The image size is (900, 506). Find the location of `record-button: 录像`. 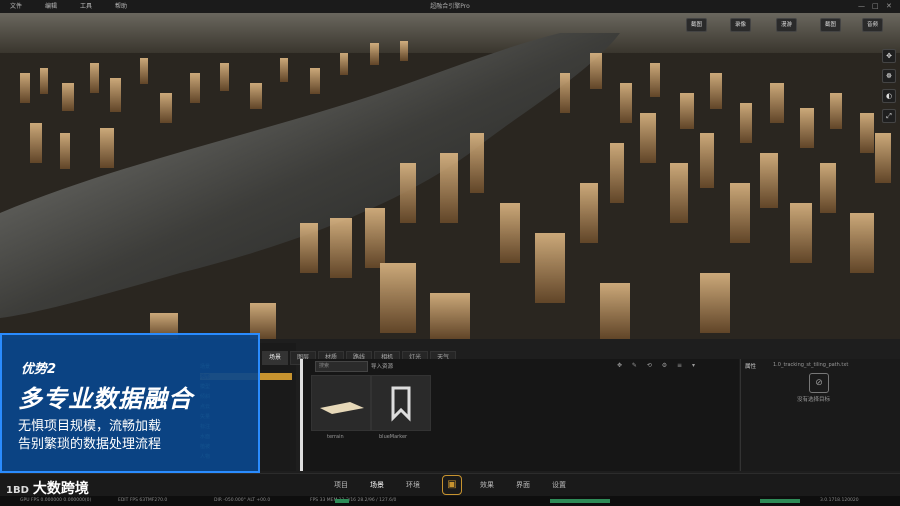

record-button: 录像 is located at coordinates (741, 25).